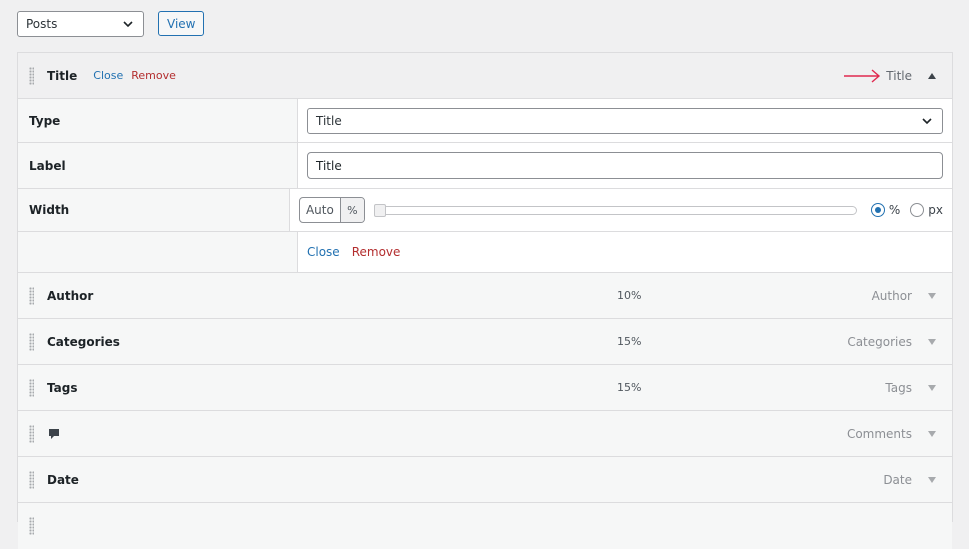 The image size is (969, 549). Describe the element at coordinates (485, 388) in the screenshot. I see `column-row-tags: Tags 15% Tags` at that location.